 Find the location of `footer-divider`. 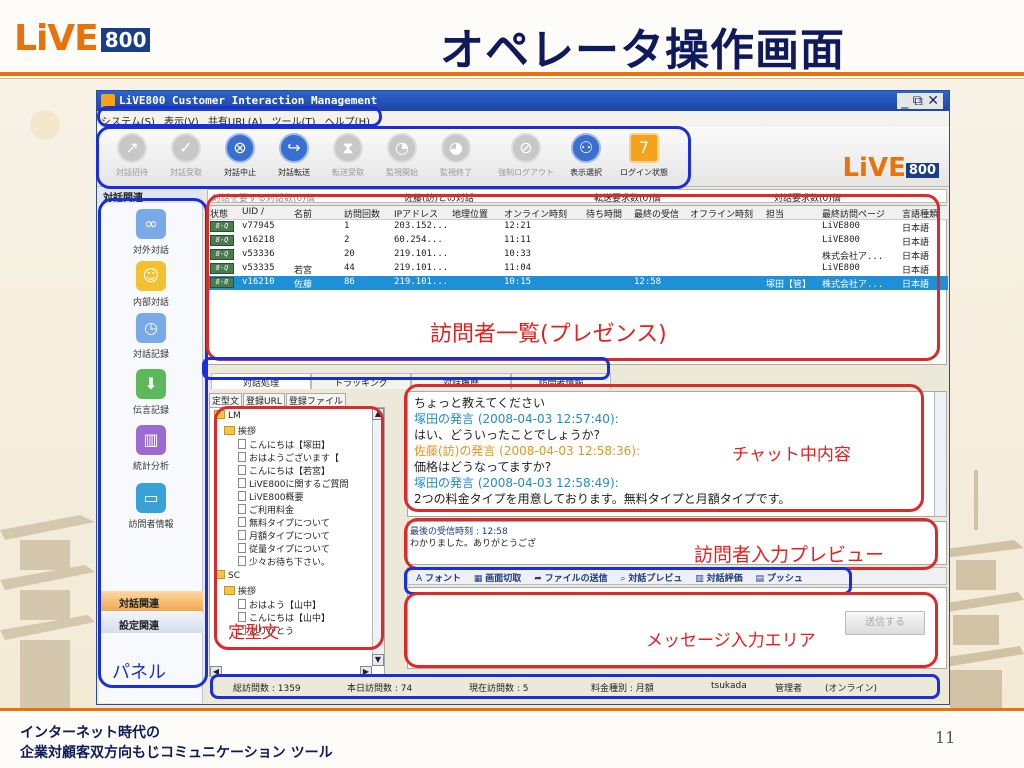

footer-divider is located at coordinates (512, 709).